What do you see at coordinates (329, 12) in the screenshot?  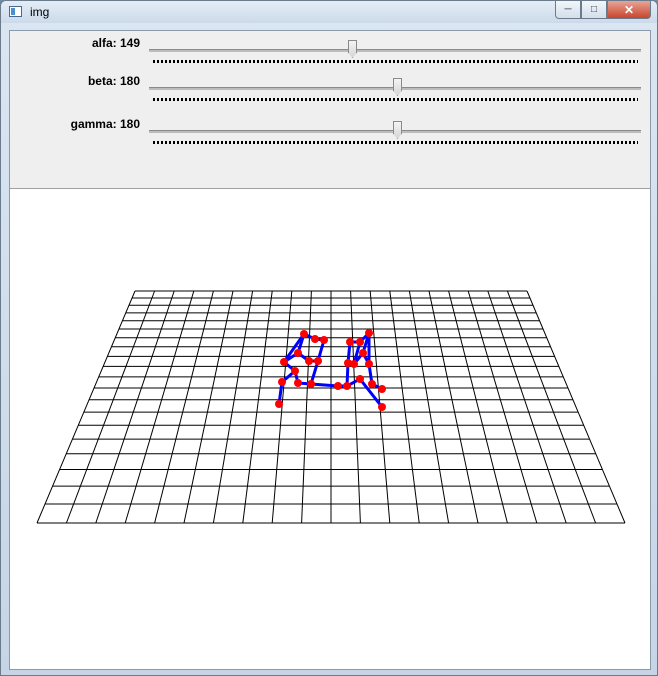 I see `title-bar: img ─ □ ✕` at bounding box center [329, 12].